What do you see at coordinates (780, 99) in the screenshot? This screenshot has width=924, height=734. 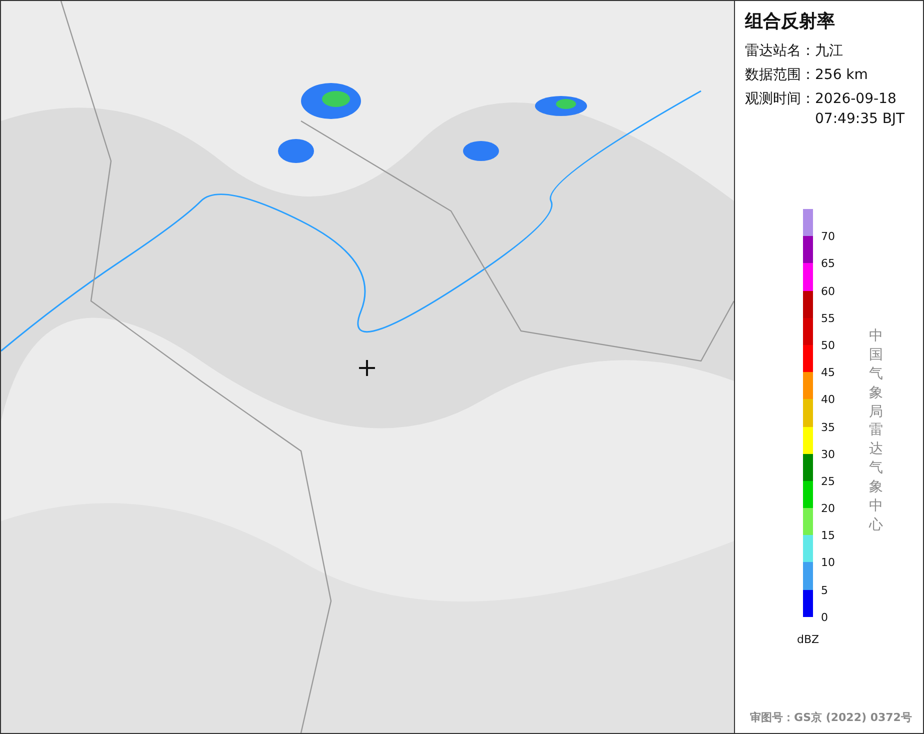 I see `info-label: 观测时间：` at bounding box center [780, 99].